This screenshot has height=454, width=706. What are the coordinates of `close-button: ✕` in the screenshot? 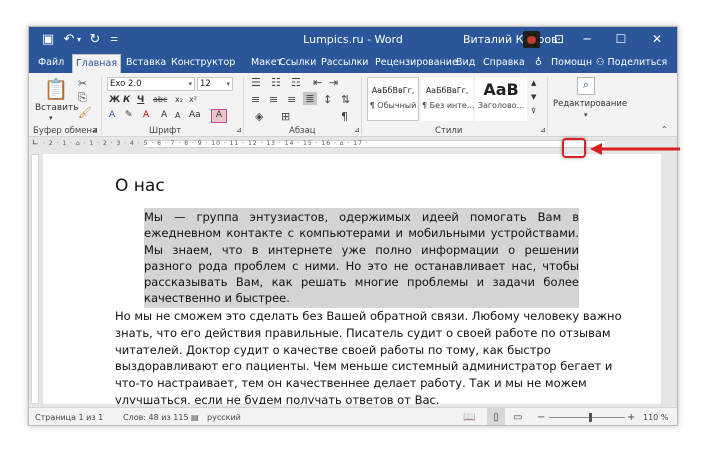 It's located at (657, 39).